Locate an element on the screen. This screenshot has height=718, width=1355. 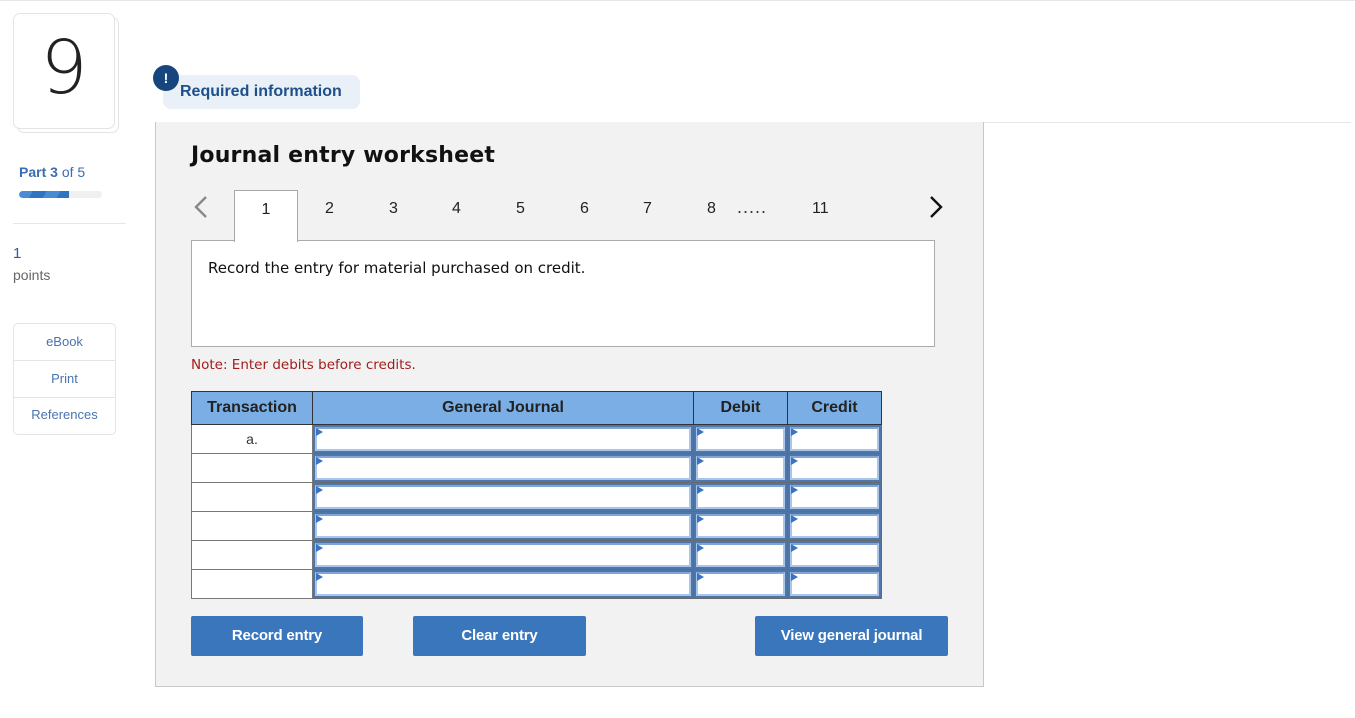
tab-5: 5 is located at coordinates (520, 209).